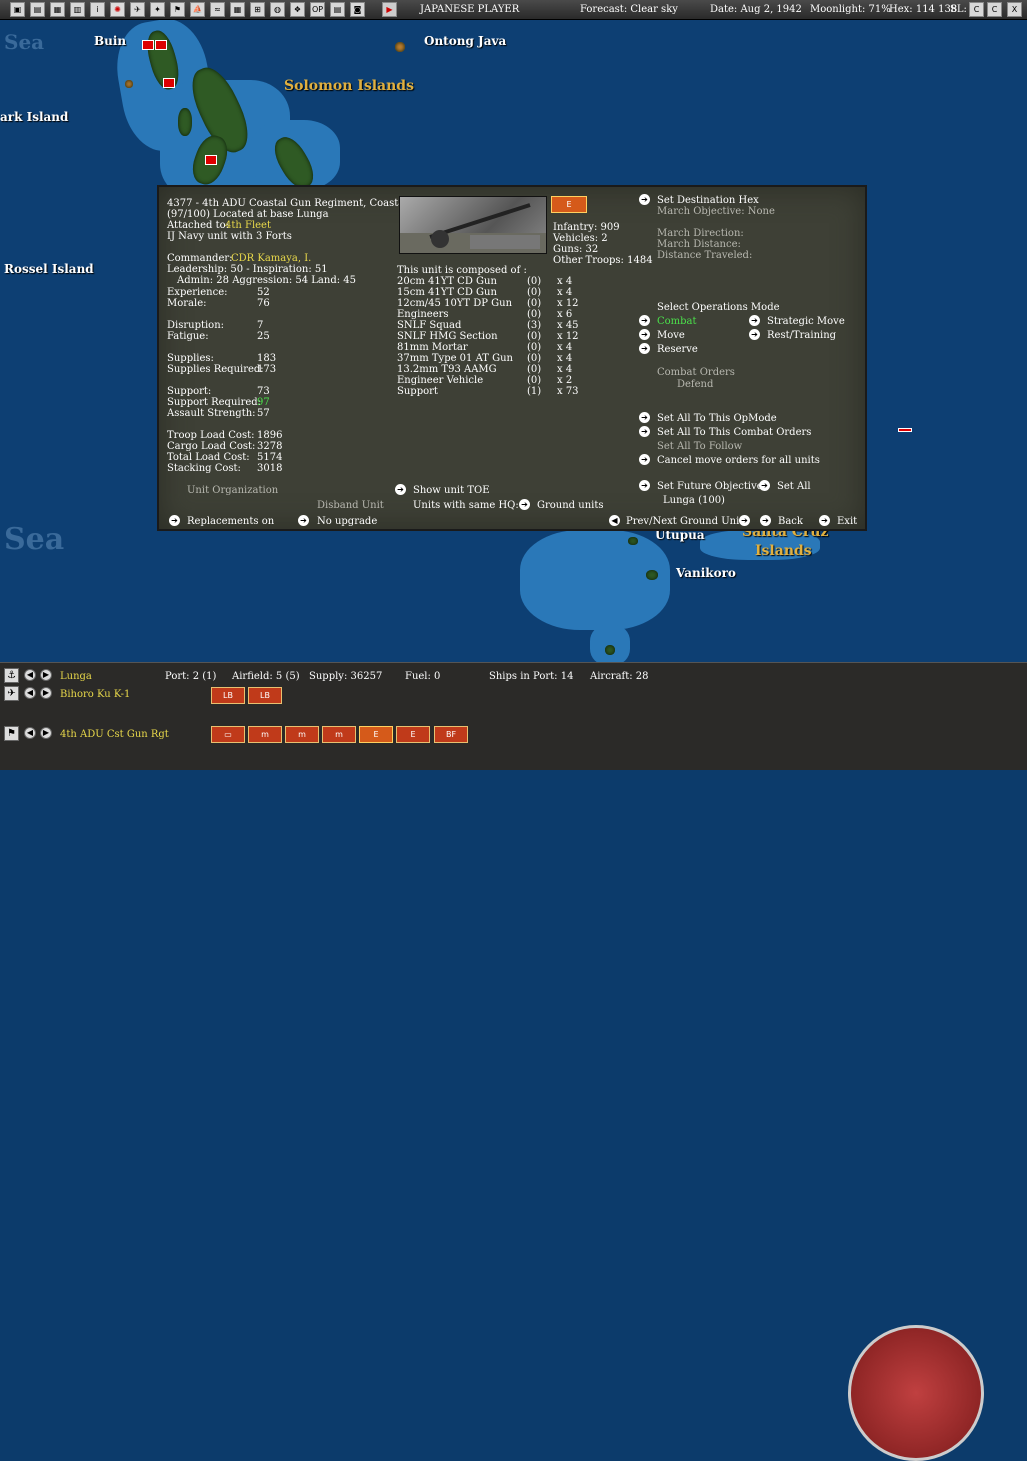 This screenshot has width=1027, height=1461. Describe the element at coordinates (1014, 9) in the screenshot. I see `close-button: X` at that location.